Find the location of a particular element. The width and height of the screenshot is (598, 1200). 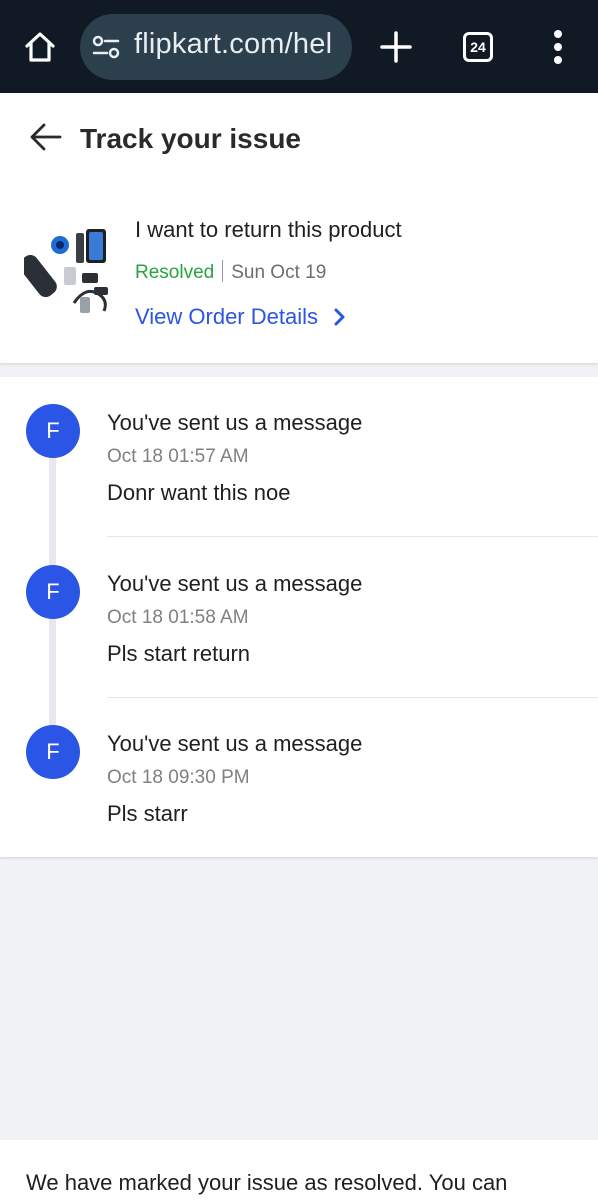

message-text: Pls starr is located at coordinates (147, 813).